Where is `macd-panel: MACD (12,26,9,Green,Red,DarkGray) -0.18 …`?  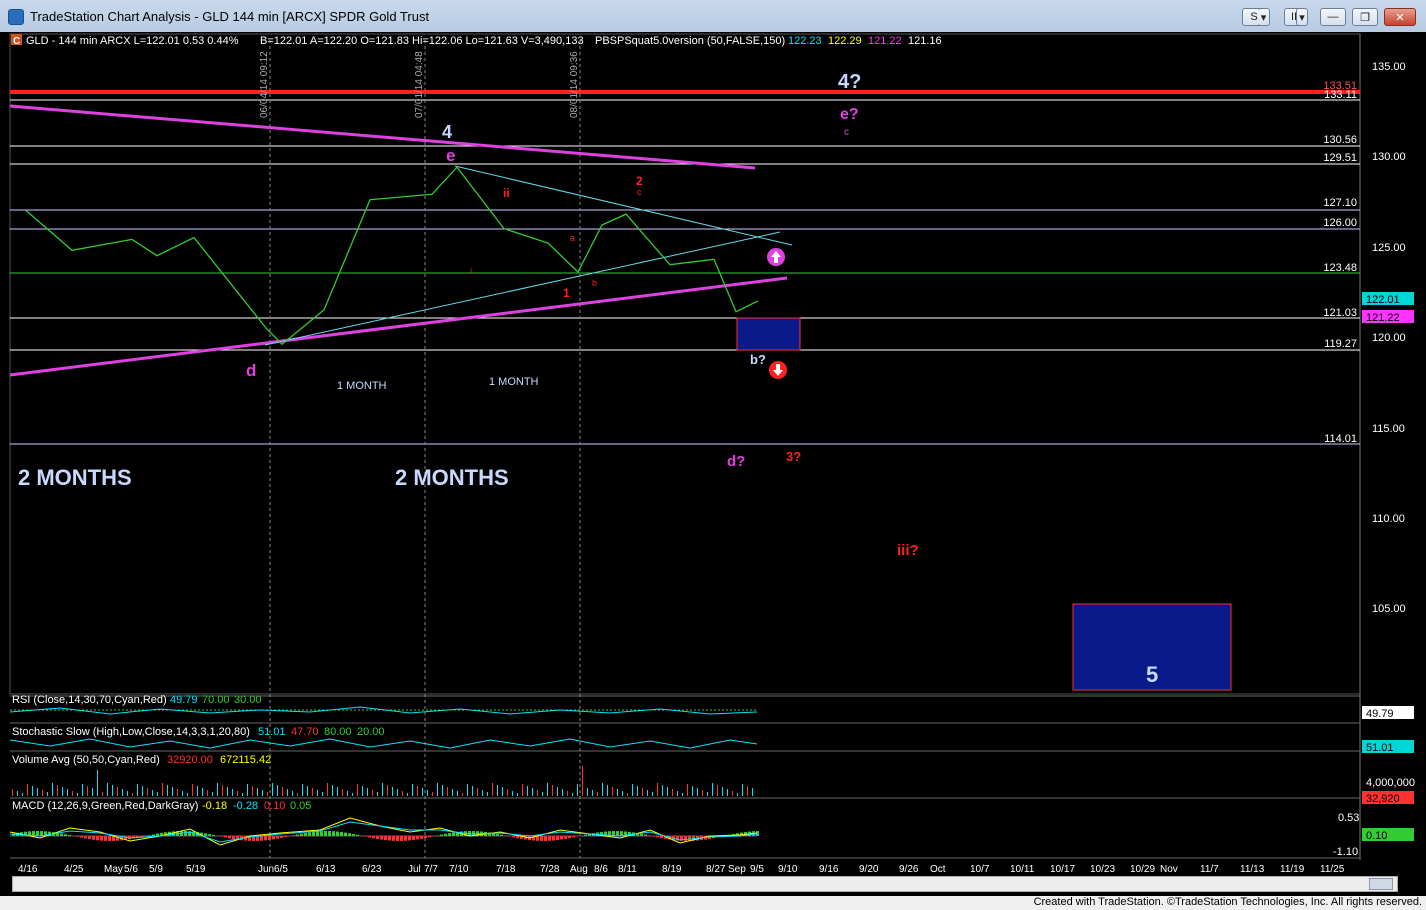 macd-panel: MACD (12,26,9,Green,Red,DarkGray) -0.18 … is located at coordinates (711, 829).